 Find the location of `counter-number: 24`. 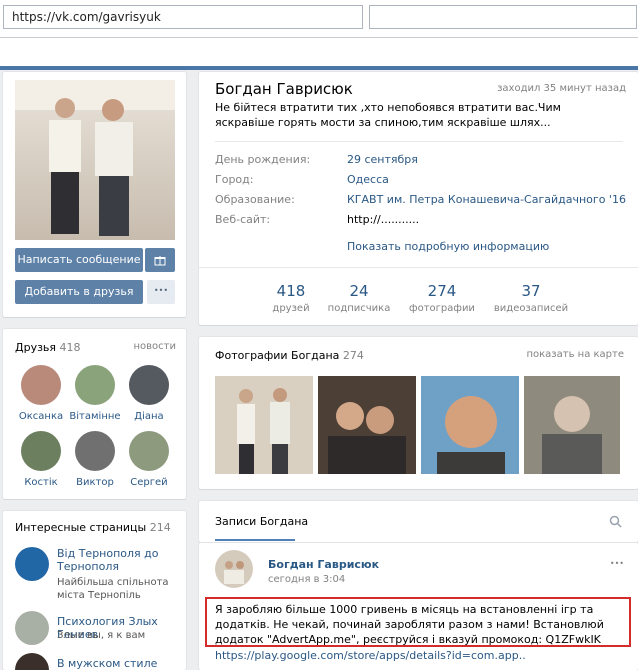

counter-number: 24 is located at coordinates (359, 291).